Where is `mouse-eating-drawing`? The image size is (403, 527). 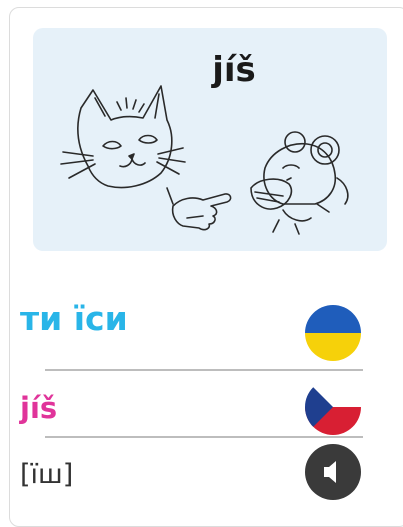 mouse-eating-drawing is located at coordinates (299, 183).